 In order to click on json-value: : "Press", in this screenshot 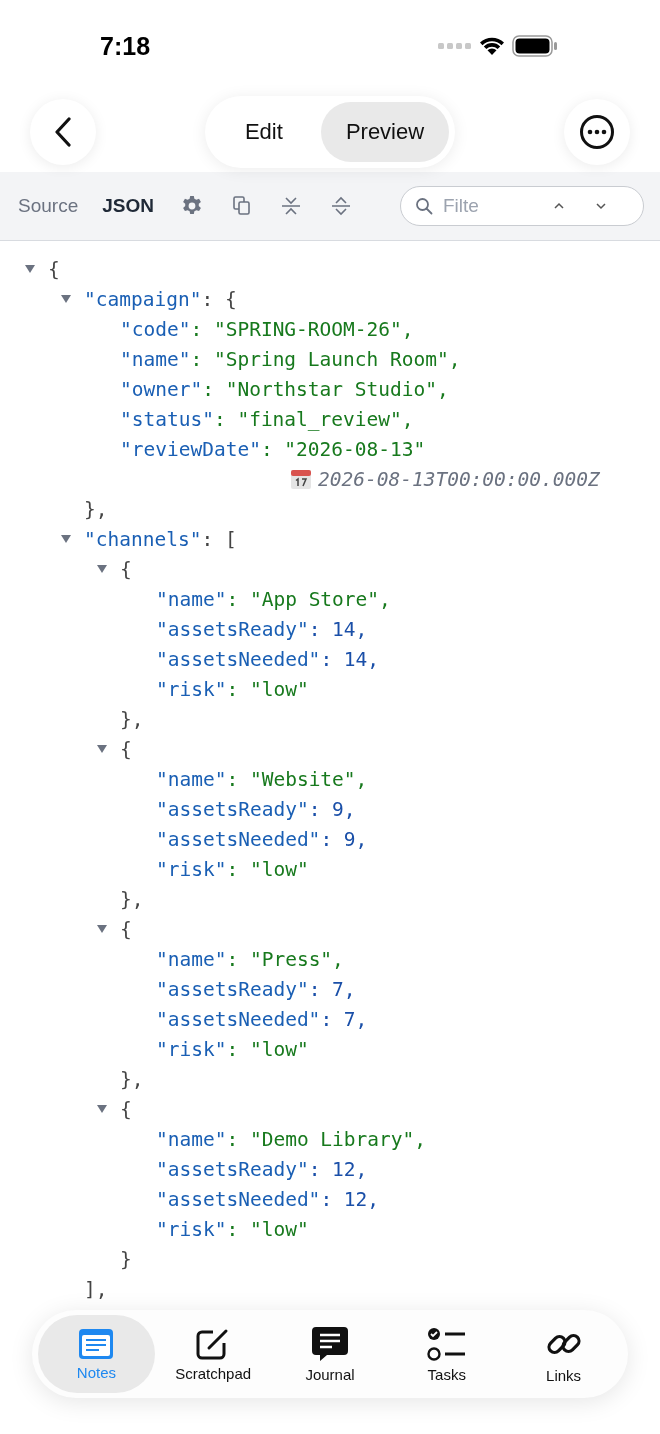, I will do `click(285, 959)`.